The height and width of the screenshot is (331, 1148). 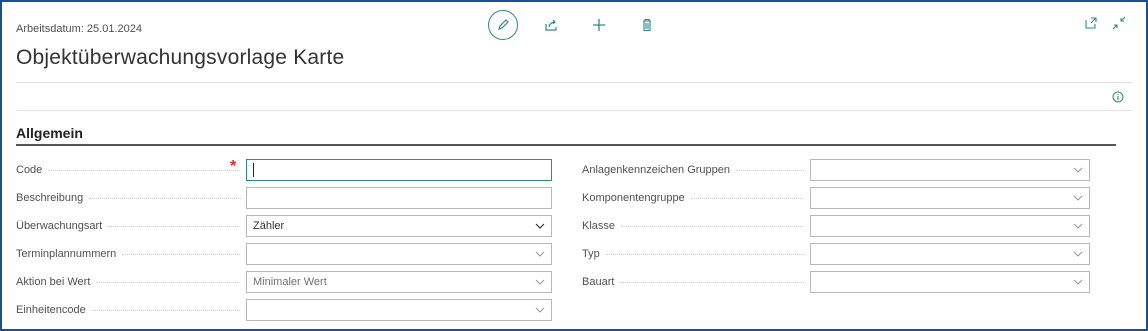 I want to click on edit-icon, so click(x=503, y=24).